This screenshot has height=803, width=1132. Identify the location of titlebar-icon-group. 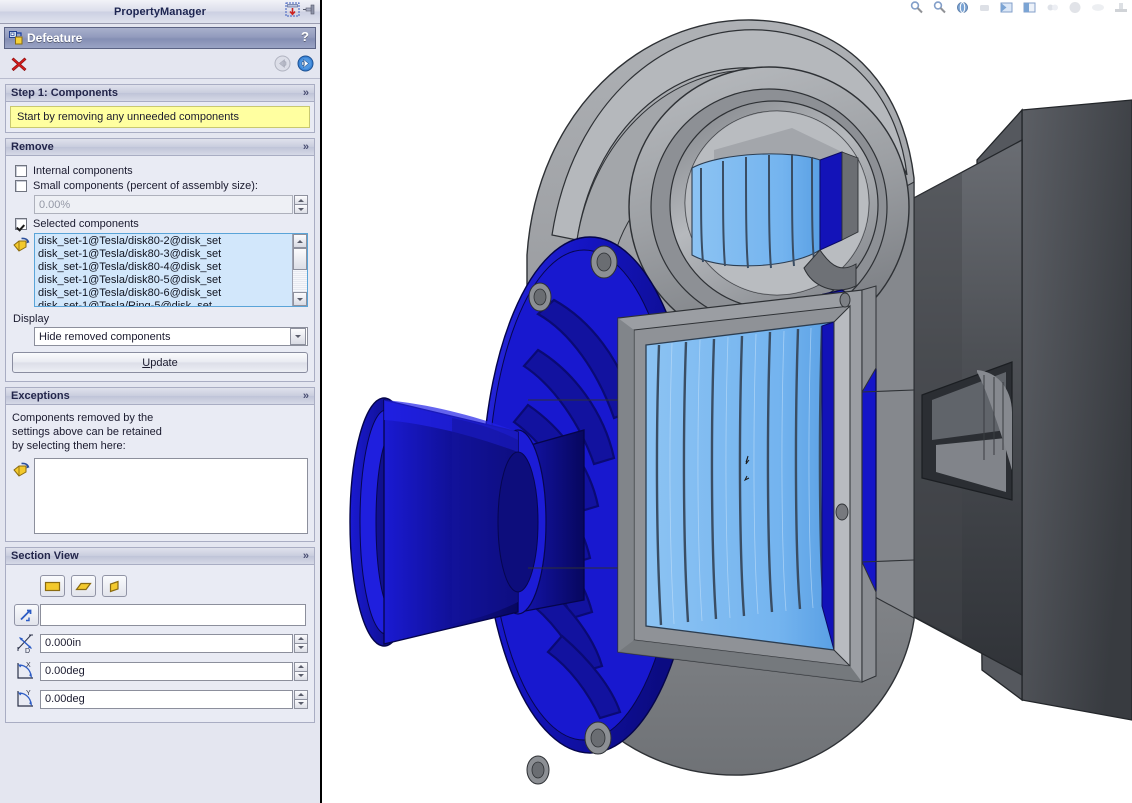
(301, 11).